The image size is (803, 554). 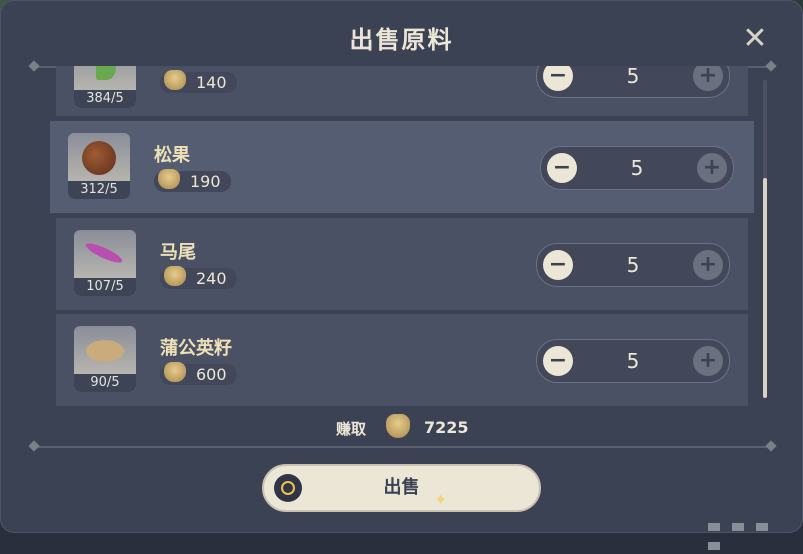 I want to click on scrollbar, so click(x=765, y=239).